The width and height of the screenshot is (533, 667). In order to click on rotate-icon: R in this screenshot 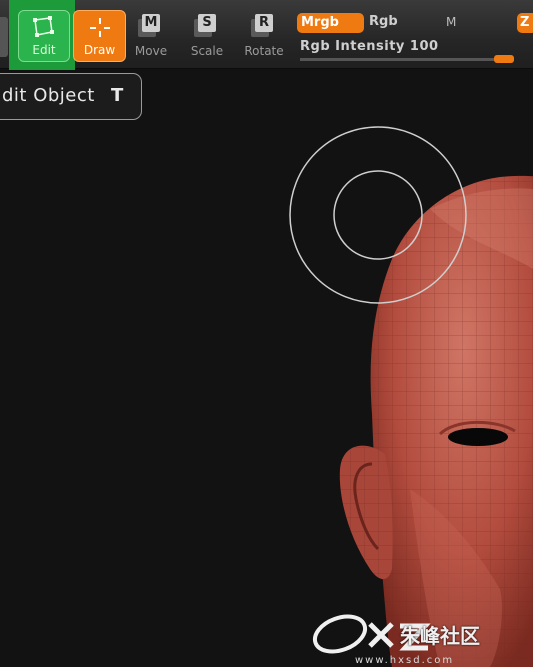, I will do `click(264, 23)`.